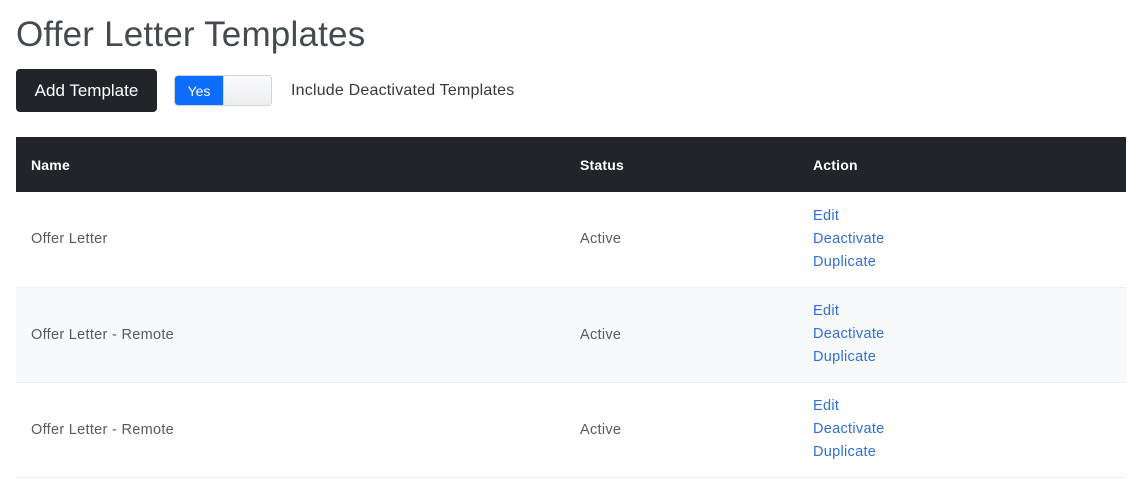 The image size is (1141, 495). Describe the element at coordinates (50, 164) in the screenshot. I see `column-header-name: Name` at that location.